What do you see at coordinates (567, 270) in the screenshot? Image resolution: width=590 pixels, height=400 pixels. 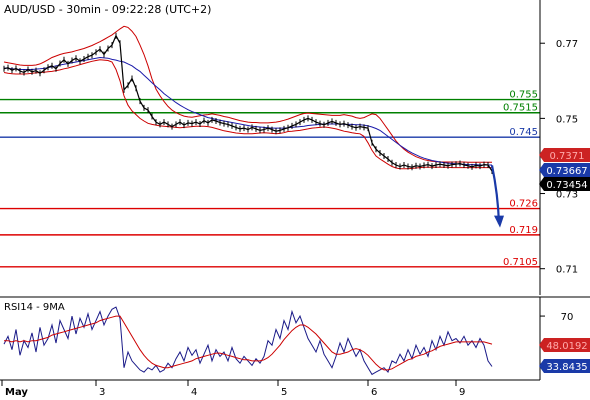 I see `price-y-tick-label: 0.71` at bounding box center [567, 270].